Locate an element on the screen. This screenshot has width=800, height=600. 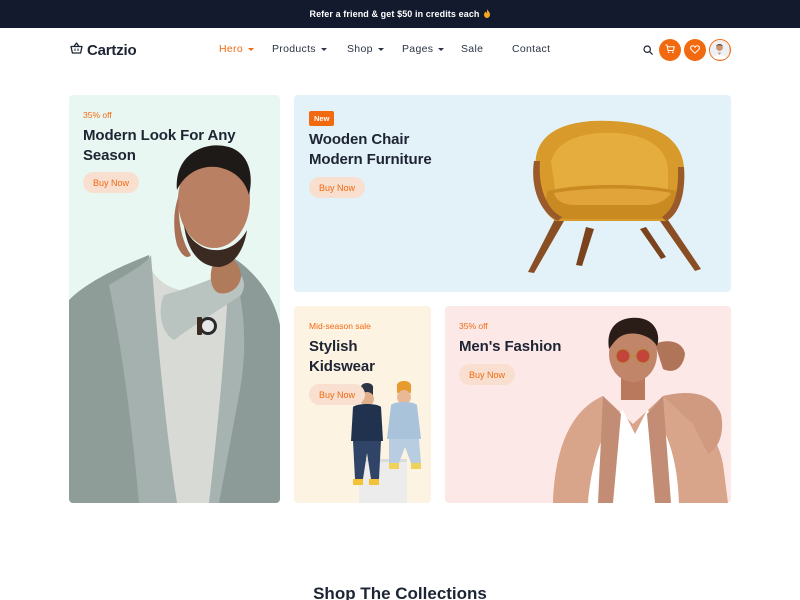
wishlist-button is located at coordinates (695, 50).